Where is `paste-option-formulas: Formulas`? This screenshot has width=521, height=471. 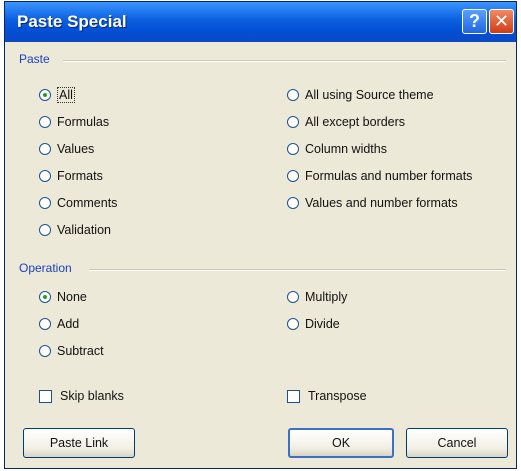
paste-option-formulas: Formulas is located at coordinates (74, 122).